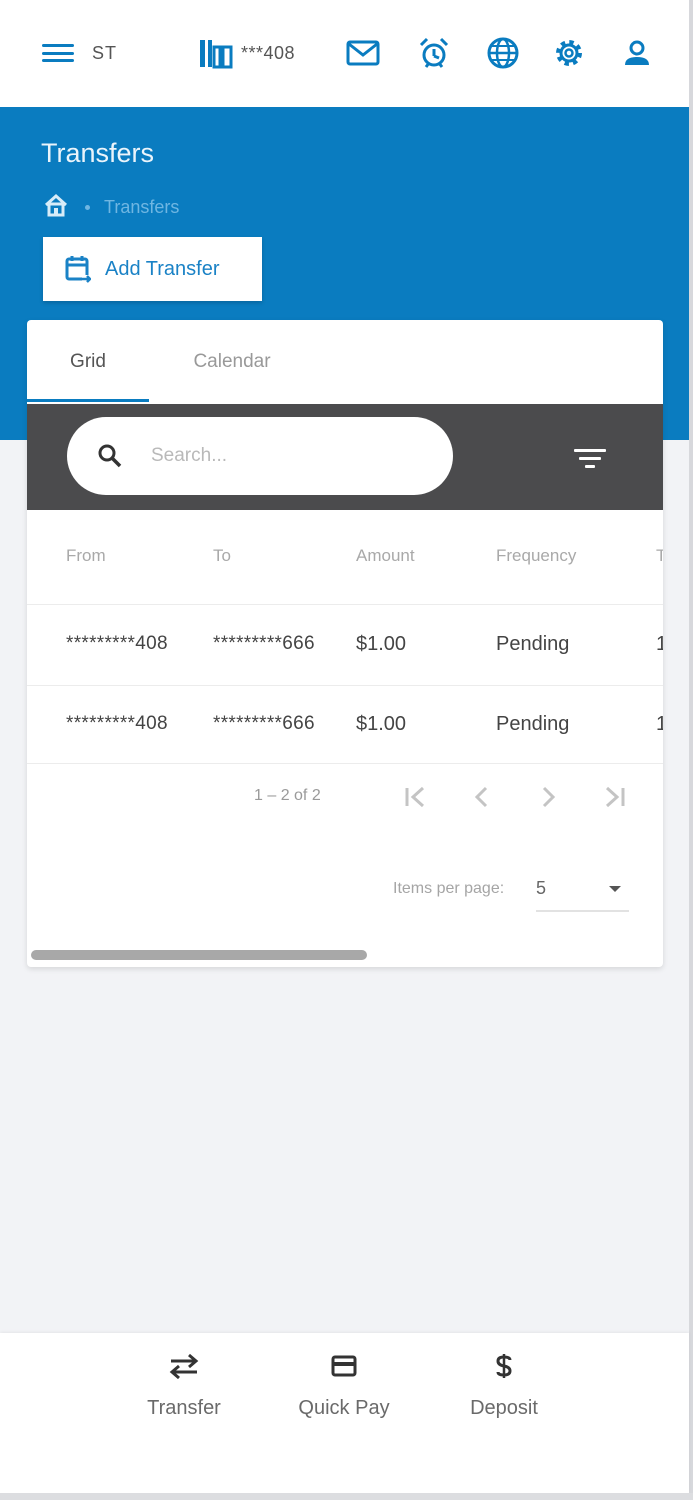  Describe the element at coordinates (582, 892) in the screenshot. I see `items-per-page-select: 5` at that location.